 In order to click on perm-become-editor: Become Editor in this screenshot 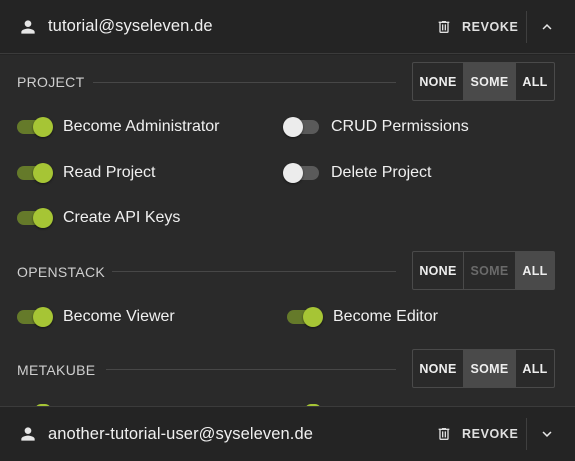, I will do `click(361, 317)`.